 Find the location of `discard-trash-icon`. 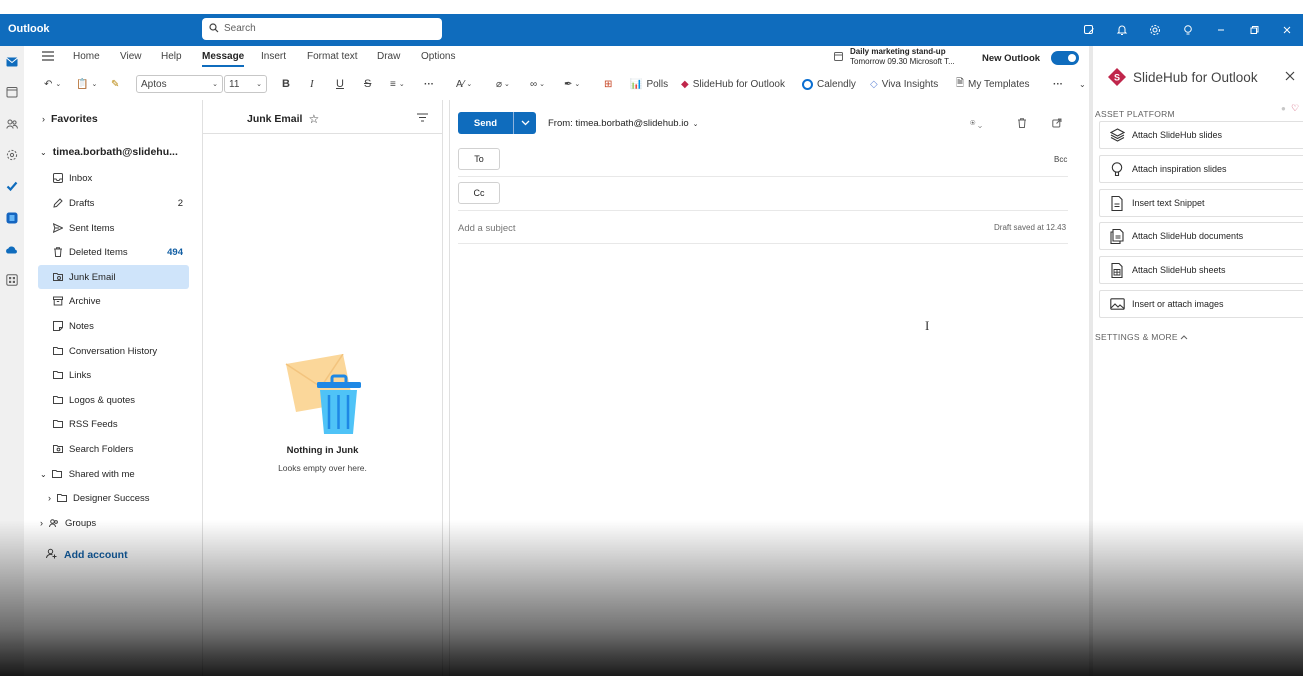

discard-trash-icon is located at coordinates (1022, 124).